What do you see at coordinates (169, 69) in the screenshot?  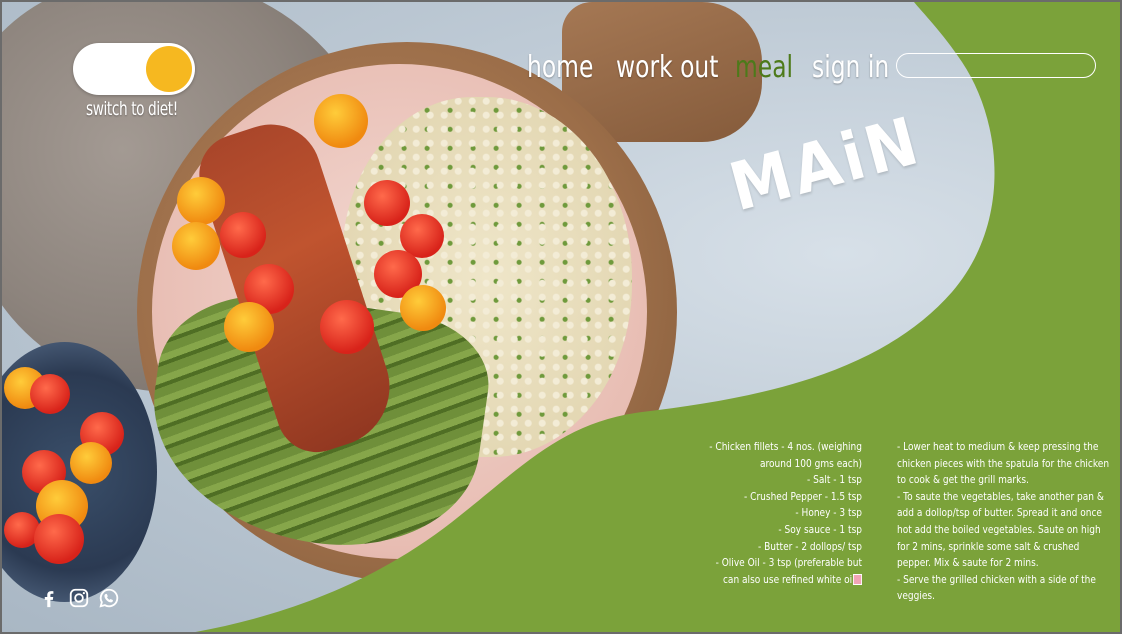 I see `toggle-knob` at bounding box center [169, 69].